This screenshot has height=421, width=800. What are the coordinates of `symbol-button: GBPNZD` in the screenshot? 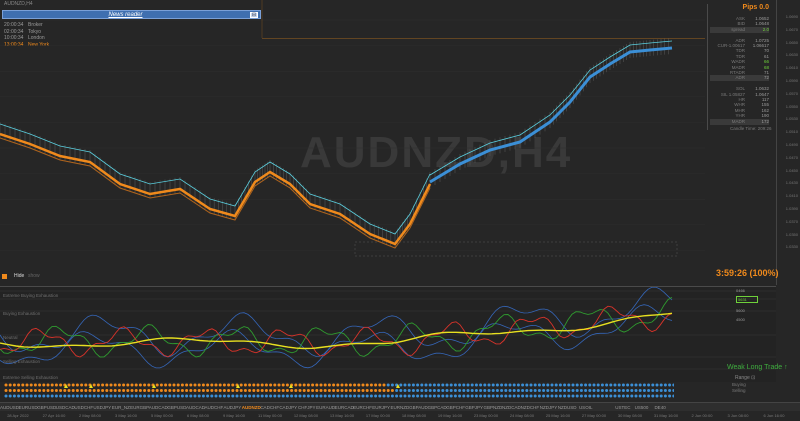 It's located at (492, 407).